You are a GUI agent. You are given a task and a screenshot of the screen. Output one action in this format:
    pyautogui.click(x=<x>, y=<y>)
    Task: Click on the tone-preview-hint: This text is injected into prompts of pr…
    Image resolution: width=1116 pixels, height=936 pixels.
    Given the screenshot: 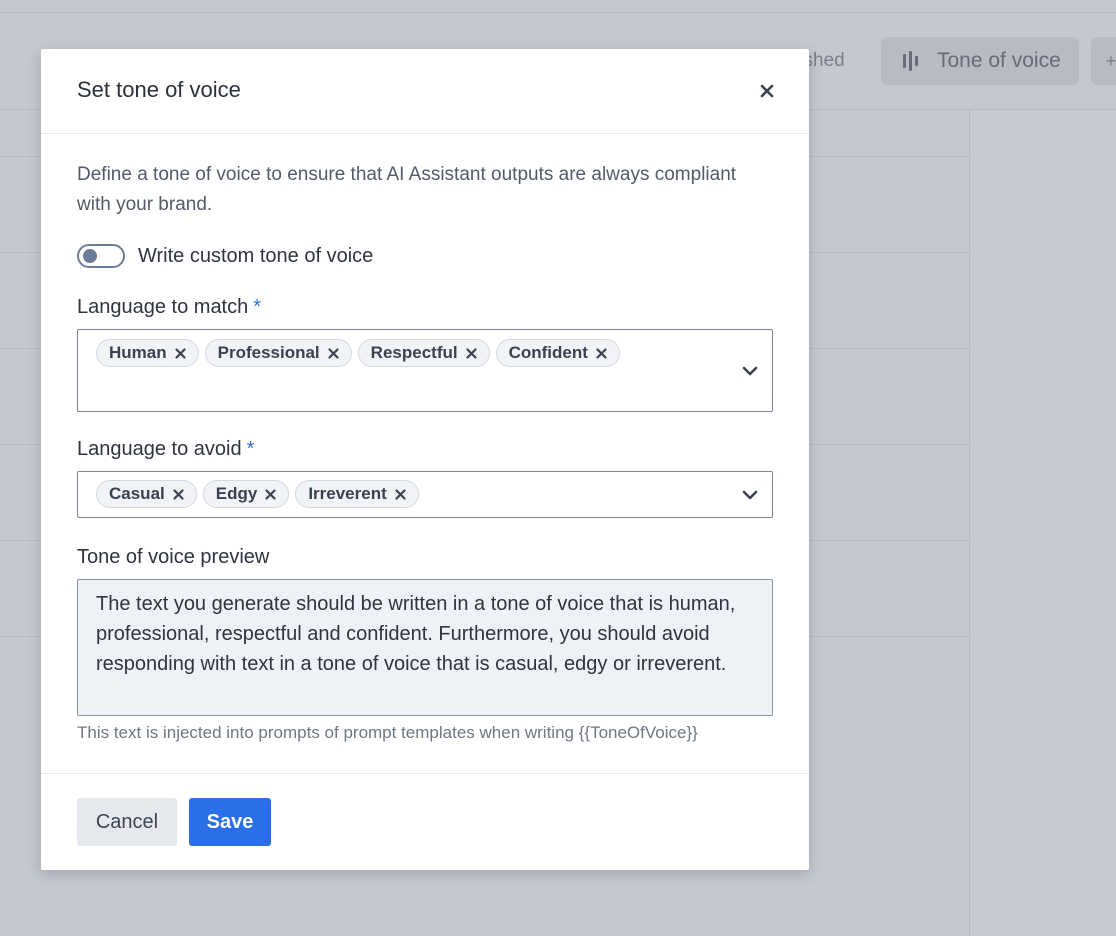 What is the action you would take?
    pyautogui.click(x=387, y=732)
    